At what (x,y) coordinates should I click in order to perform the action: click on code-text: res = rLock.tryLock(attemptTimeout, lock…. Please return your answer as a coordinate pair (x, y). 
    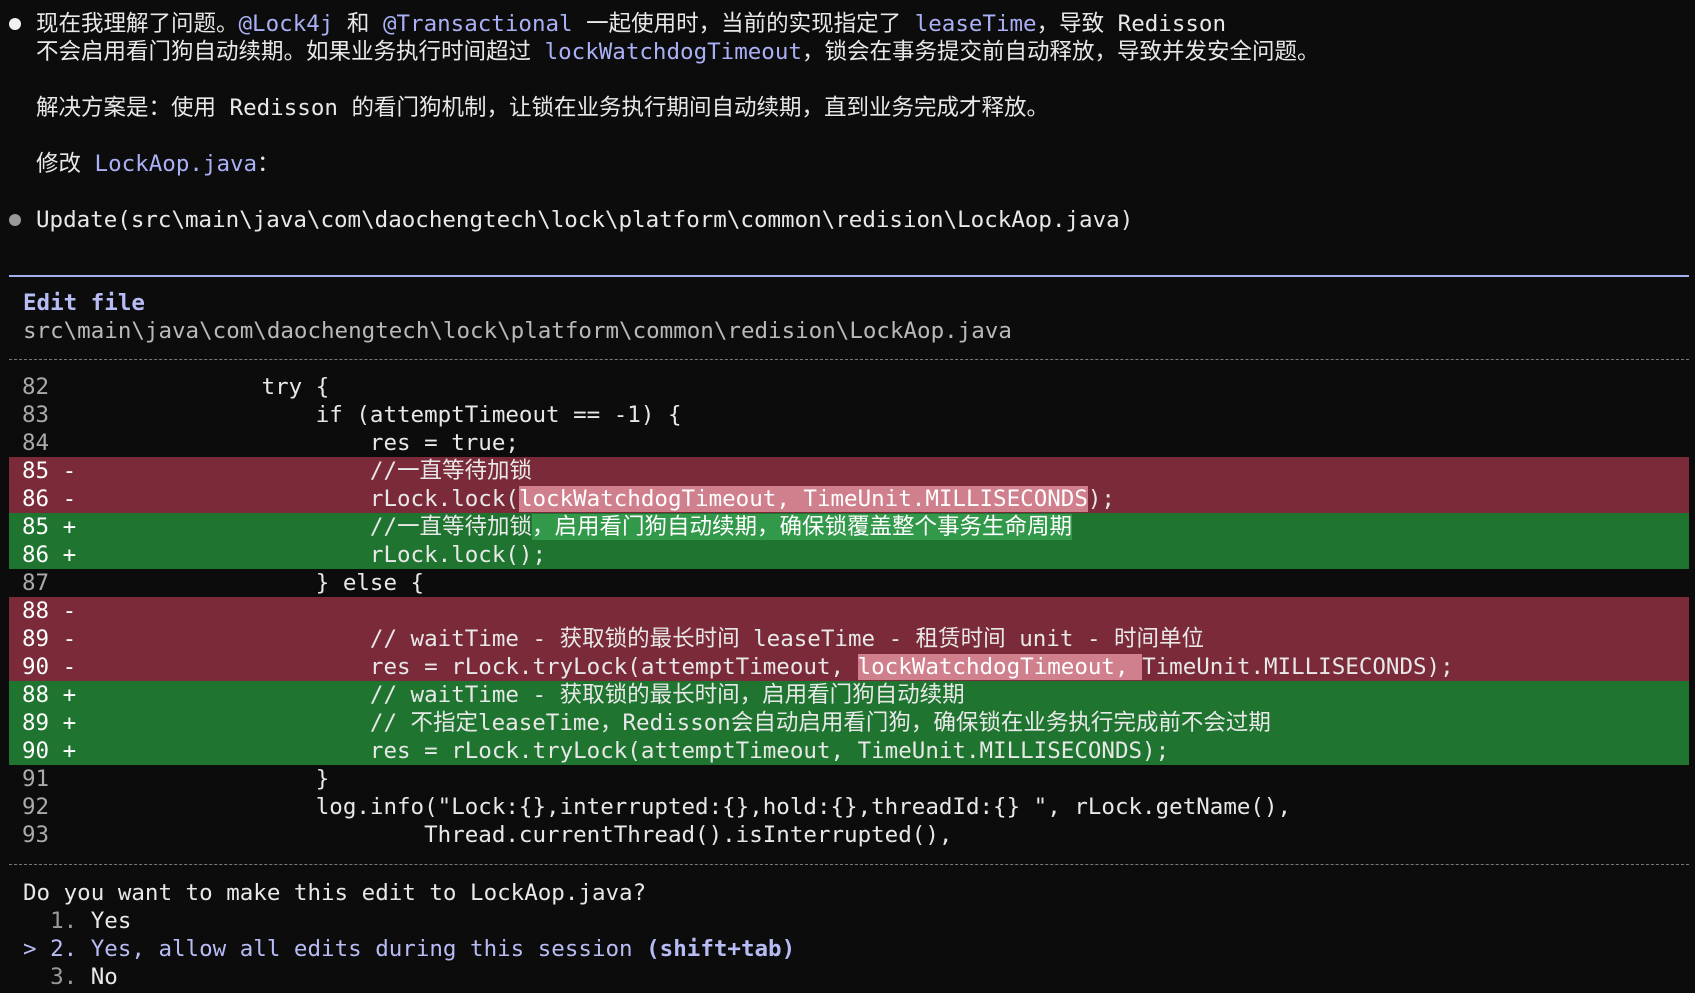
    Looking at the image, I should click on (776, 667).